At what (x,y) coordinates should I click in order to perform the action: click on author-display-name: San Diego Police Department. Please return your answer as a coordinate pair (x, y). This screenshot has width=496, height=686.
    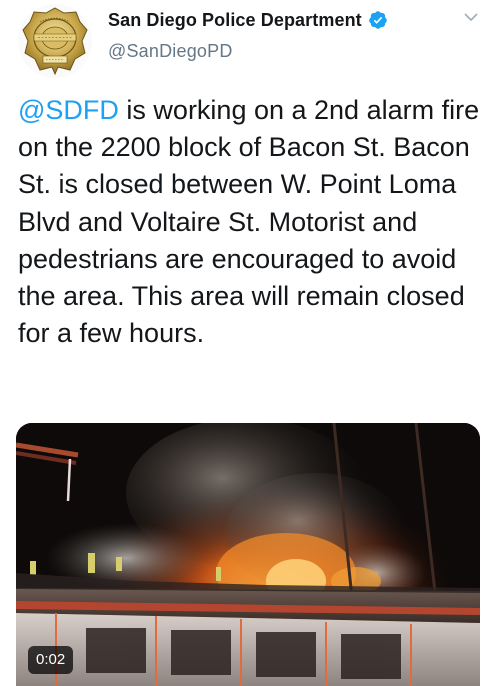
    Looking at the image, I should click on (235, 20).